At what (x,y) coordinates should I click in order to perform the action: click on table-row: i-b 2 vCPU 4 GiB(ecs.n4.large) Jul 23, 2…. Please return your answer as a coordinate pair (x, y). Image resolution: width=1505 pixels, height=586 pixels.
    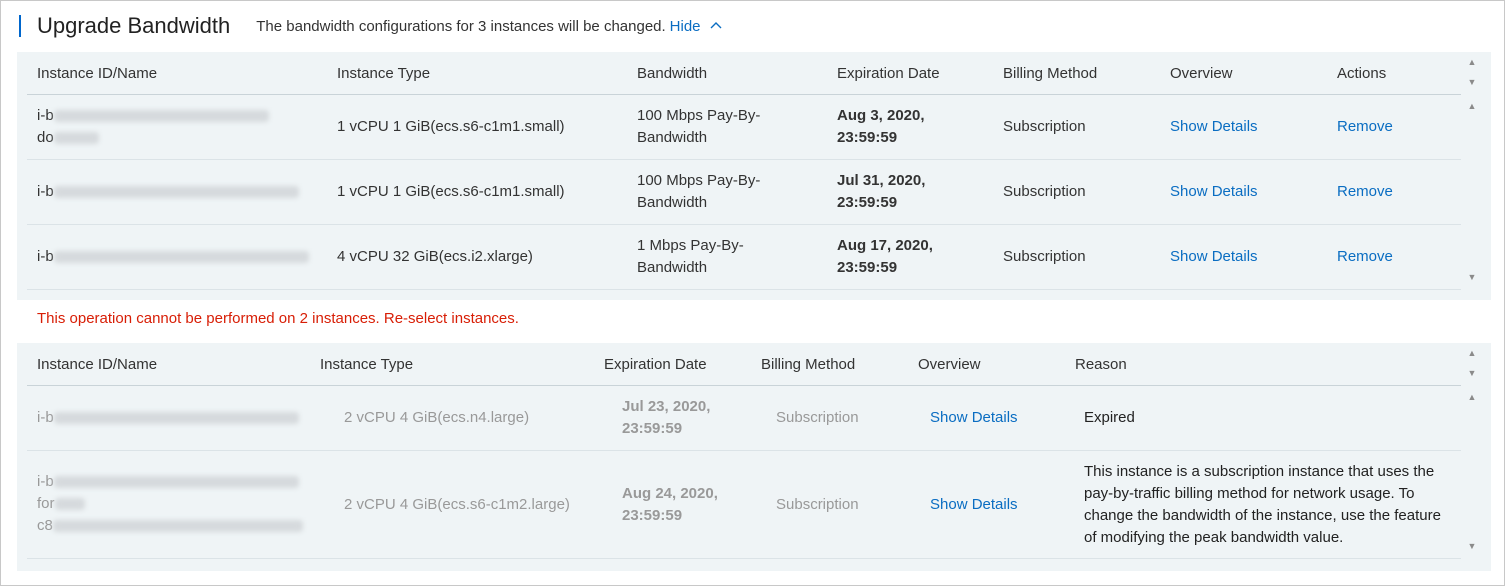
    Looking at the image, I should click on (744, 418).